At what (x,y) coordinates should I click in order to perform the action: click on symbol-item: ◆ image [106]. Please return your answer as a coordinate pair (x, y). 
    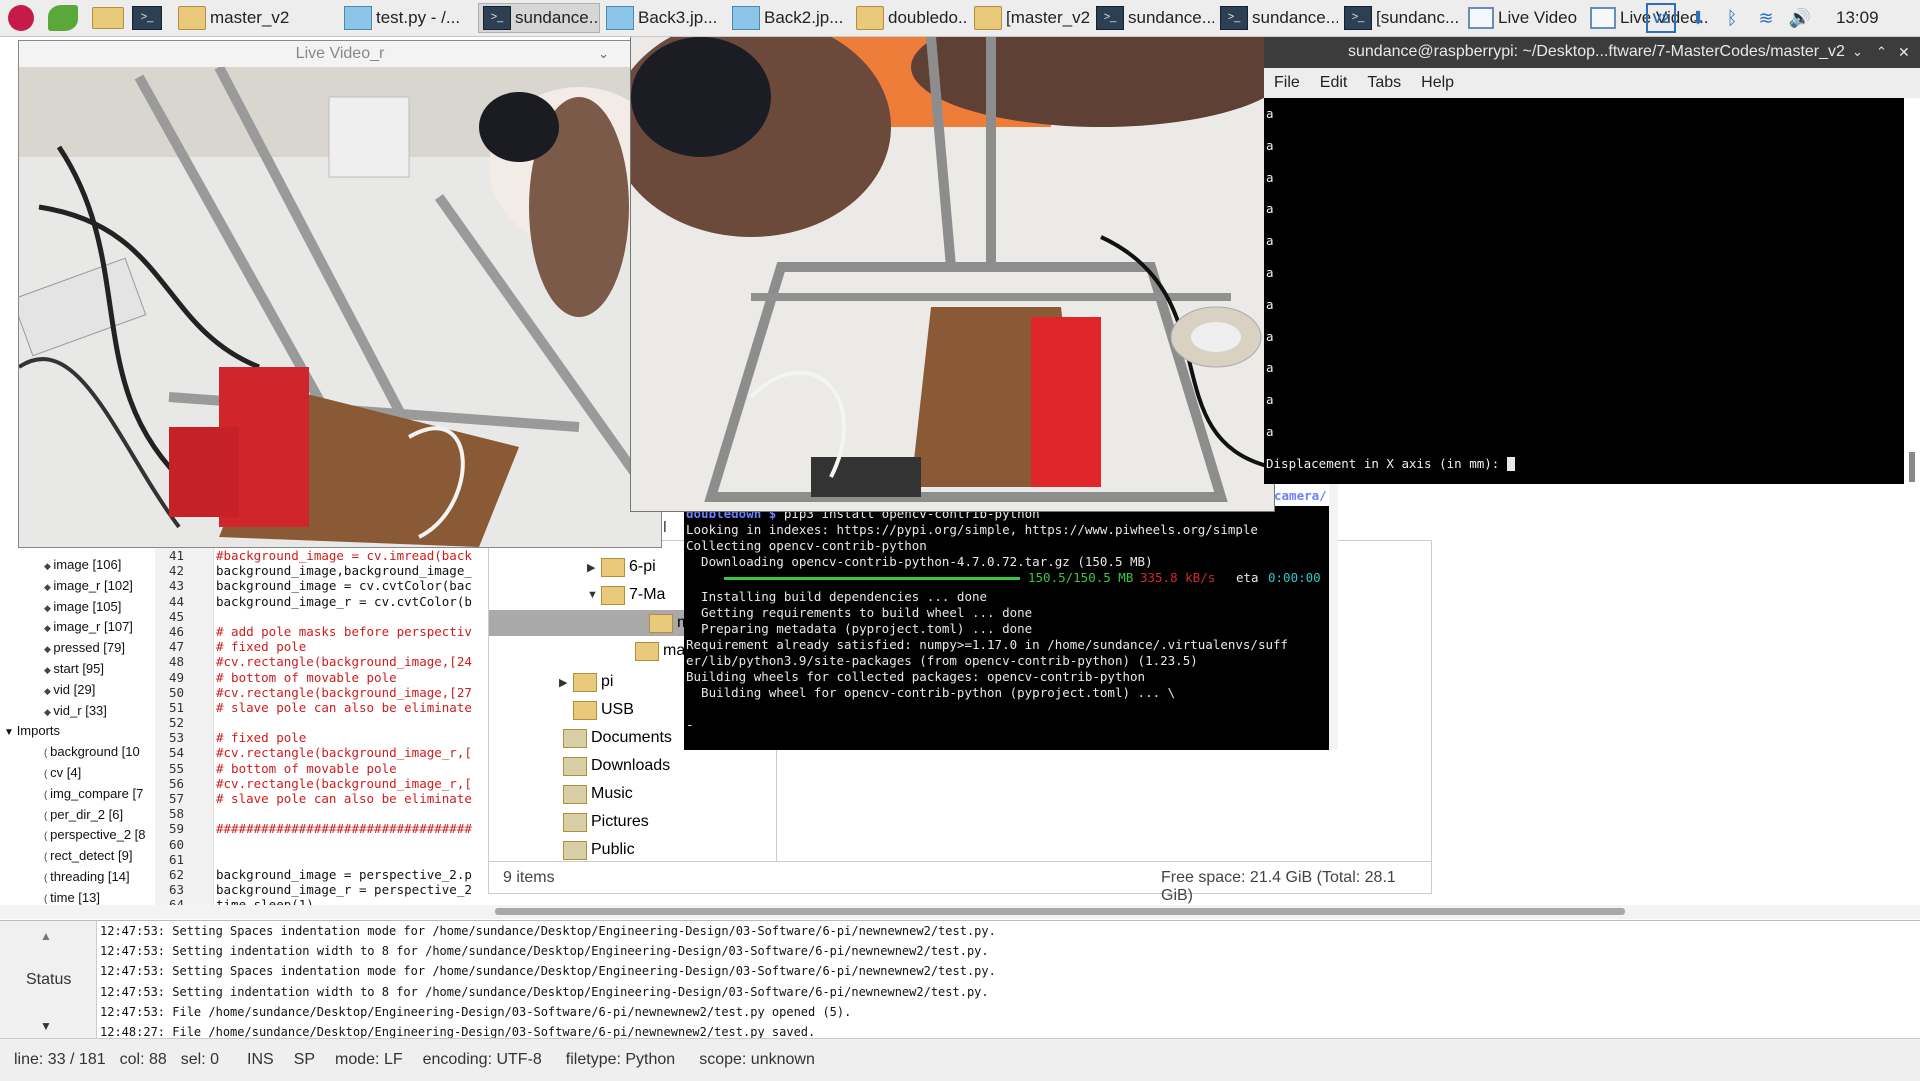
    Looking at the image, I should click on (77, 565).